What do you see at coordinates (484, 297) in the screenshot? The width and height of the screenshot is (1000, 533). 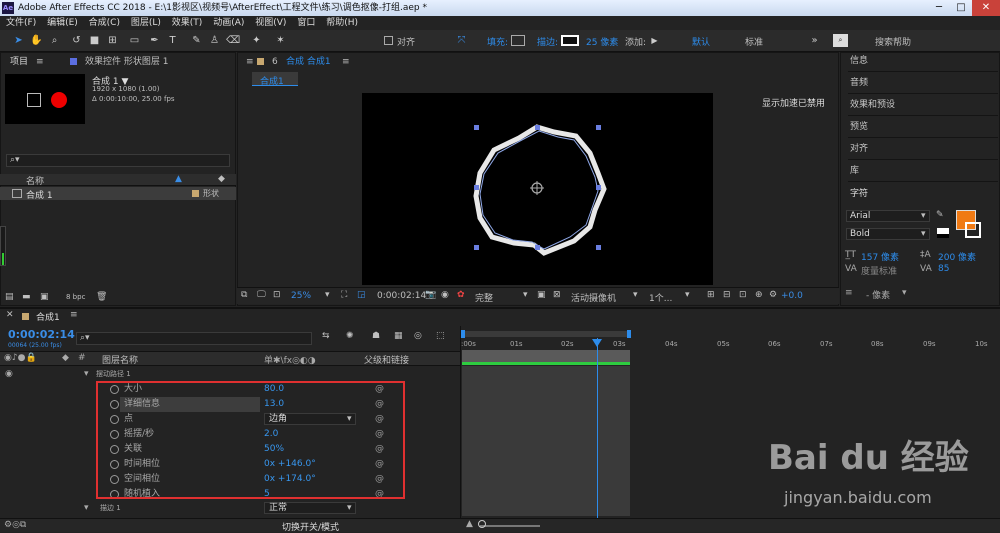 I see `quality-select: 完整` at bounding box center [484, 297].